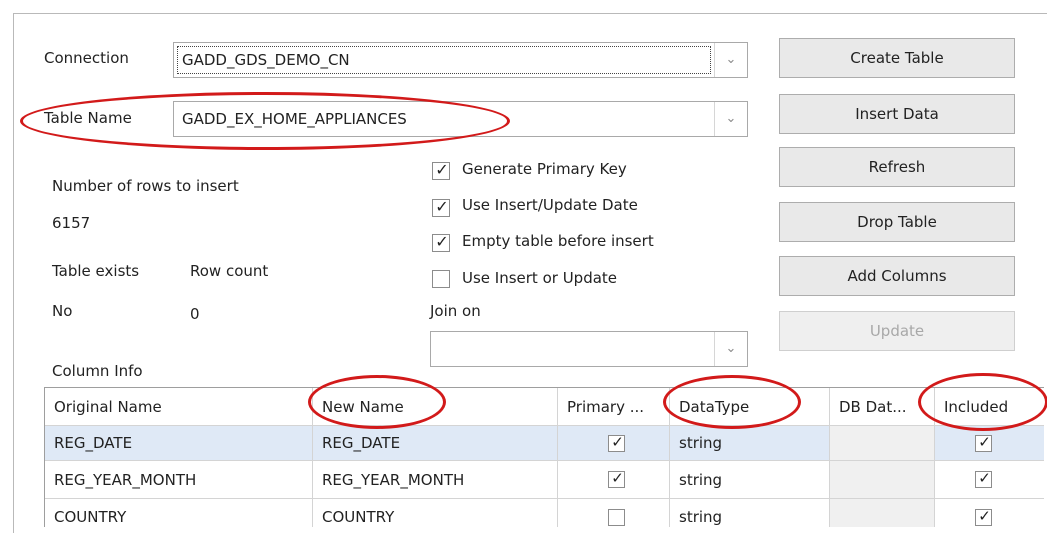 The width and height of the screenshot is (1047, 533). What do you see at coordinates (558, 241) in the screenshot?
I see `empty-table-before-insert-label: Empty table before insert` at bounding box center [558, 241].